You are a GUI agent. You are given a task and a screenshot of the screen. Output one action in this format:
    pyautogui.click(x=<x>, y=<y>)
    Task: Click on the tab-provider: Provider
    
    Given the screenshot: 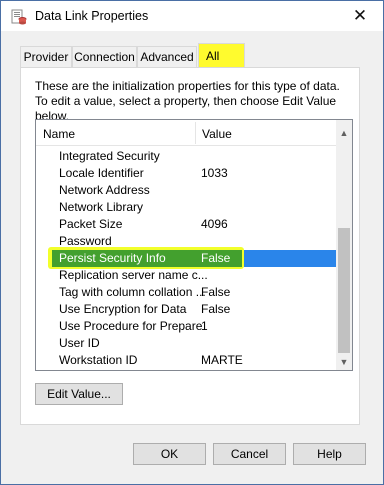 What is the action you would take?
    pyautogui.click(x=46, y=56)
    